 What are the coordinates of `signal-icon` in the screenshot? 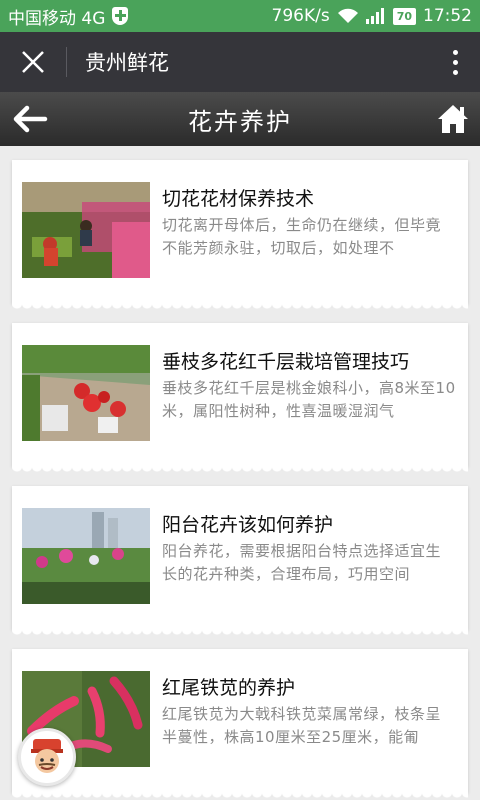 It's located at (374, 16).